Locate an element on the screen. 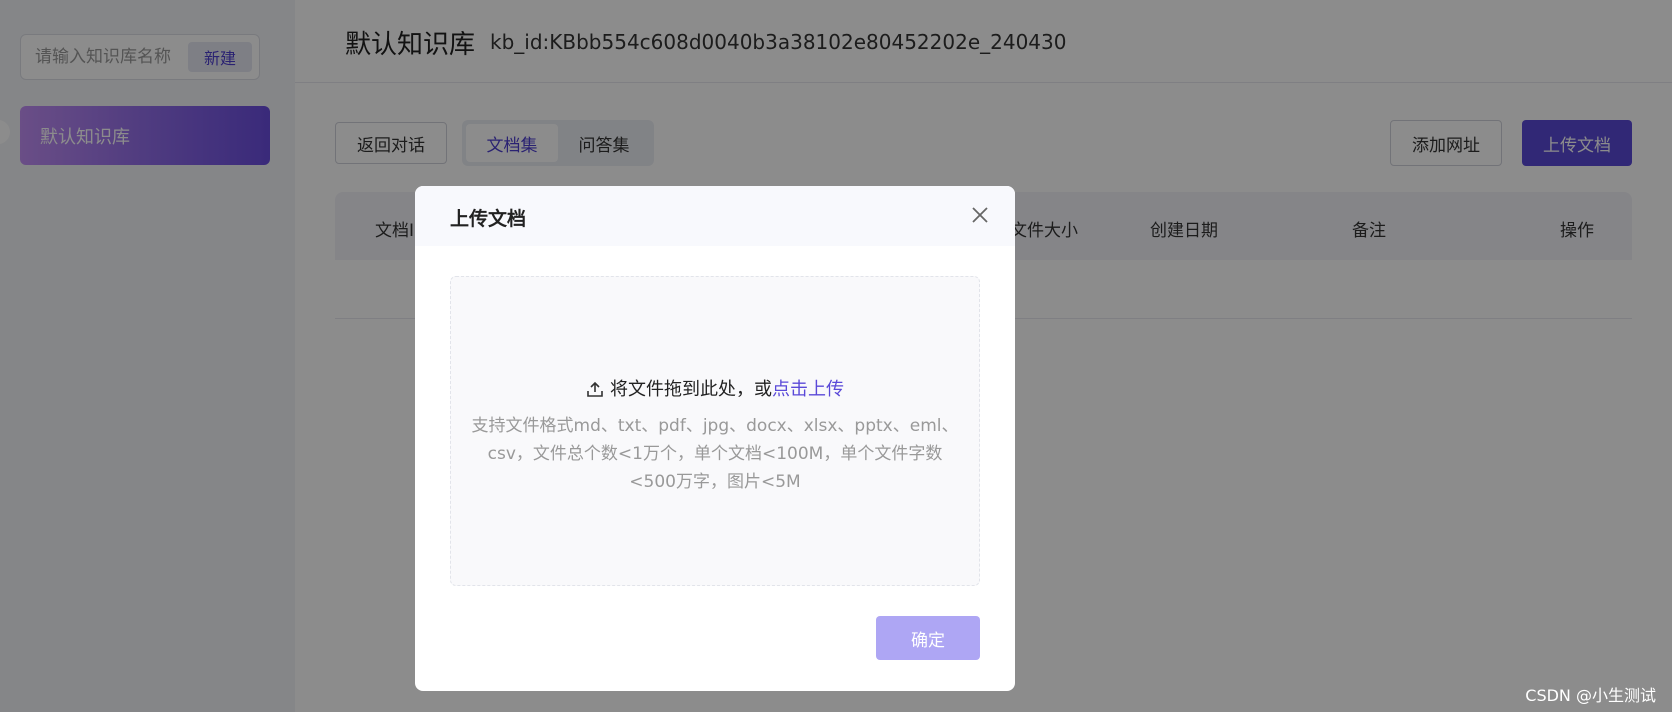  dialog-title: 上传文档 is located at coordinates (488, 219).